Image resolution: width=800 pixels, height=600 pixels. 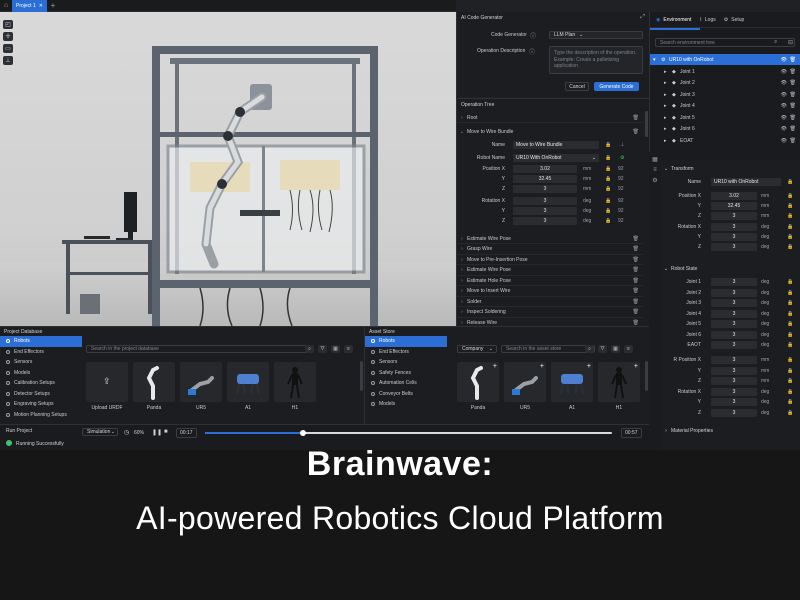 What do you see at coordinates (41, 383) in the screenshot?
I see `category-item: Calibration Setups` at bounding box center [41, 383].